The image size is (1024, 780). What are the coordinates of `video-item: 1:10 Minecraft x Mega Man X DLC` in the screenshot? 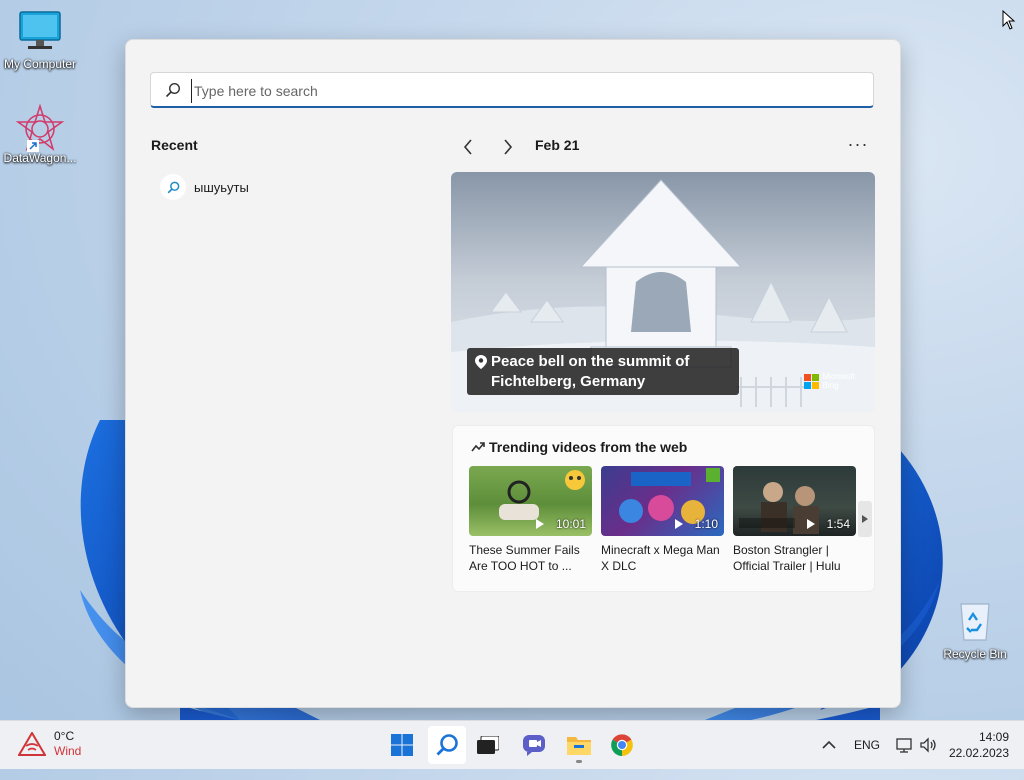 It's located at (662, 520).